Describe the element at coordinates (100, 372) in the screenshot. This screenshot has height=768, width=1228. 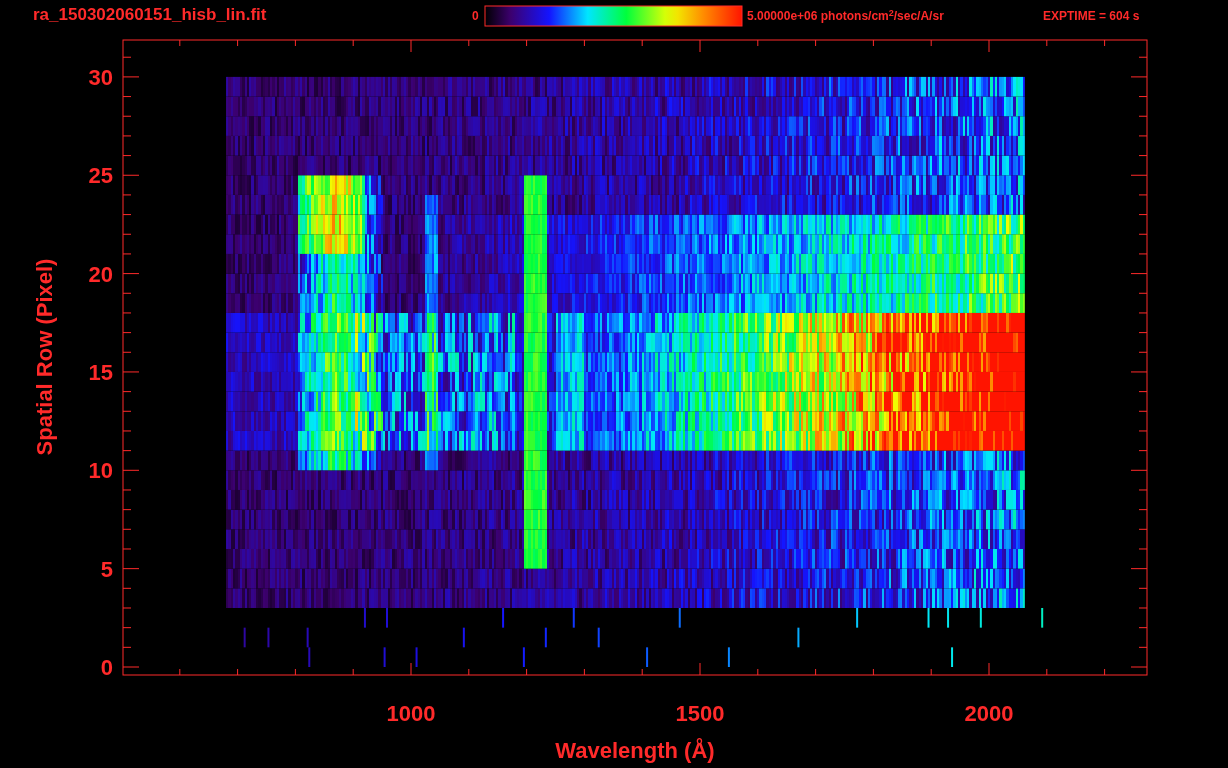
I see `y-tick-label: 15` at that location.